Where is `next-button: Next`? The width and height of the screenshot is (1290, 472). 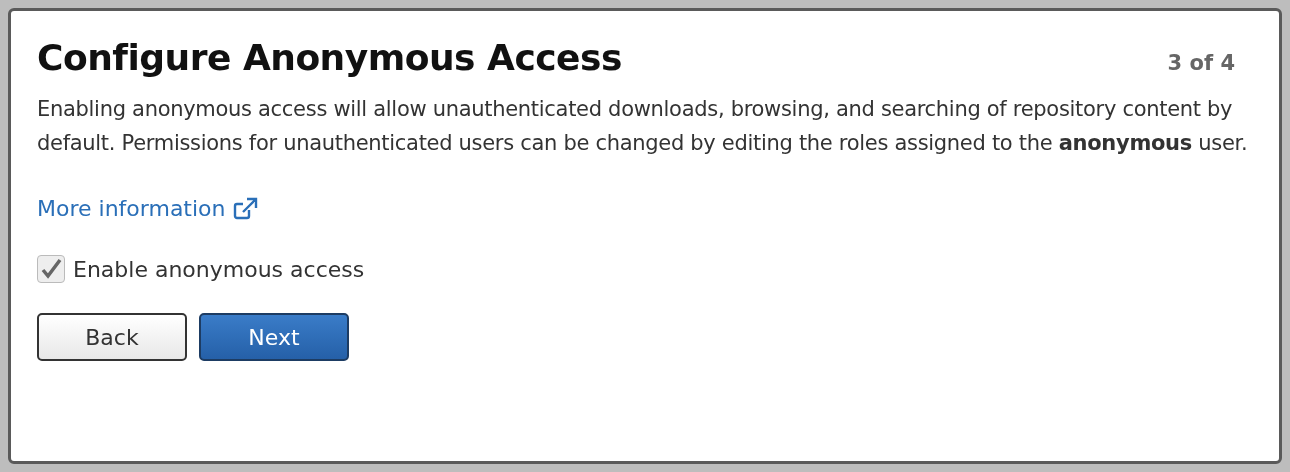
next-button: Next is located at coordinates (274, 337).